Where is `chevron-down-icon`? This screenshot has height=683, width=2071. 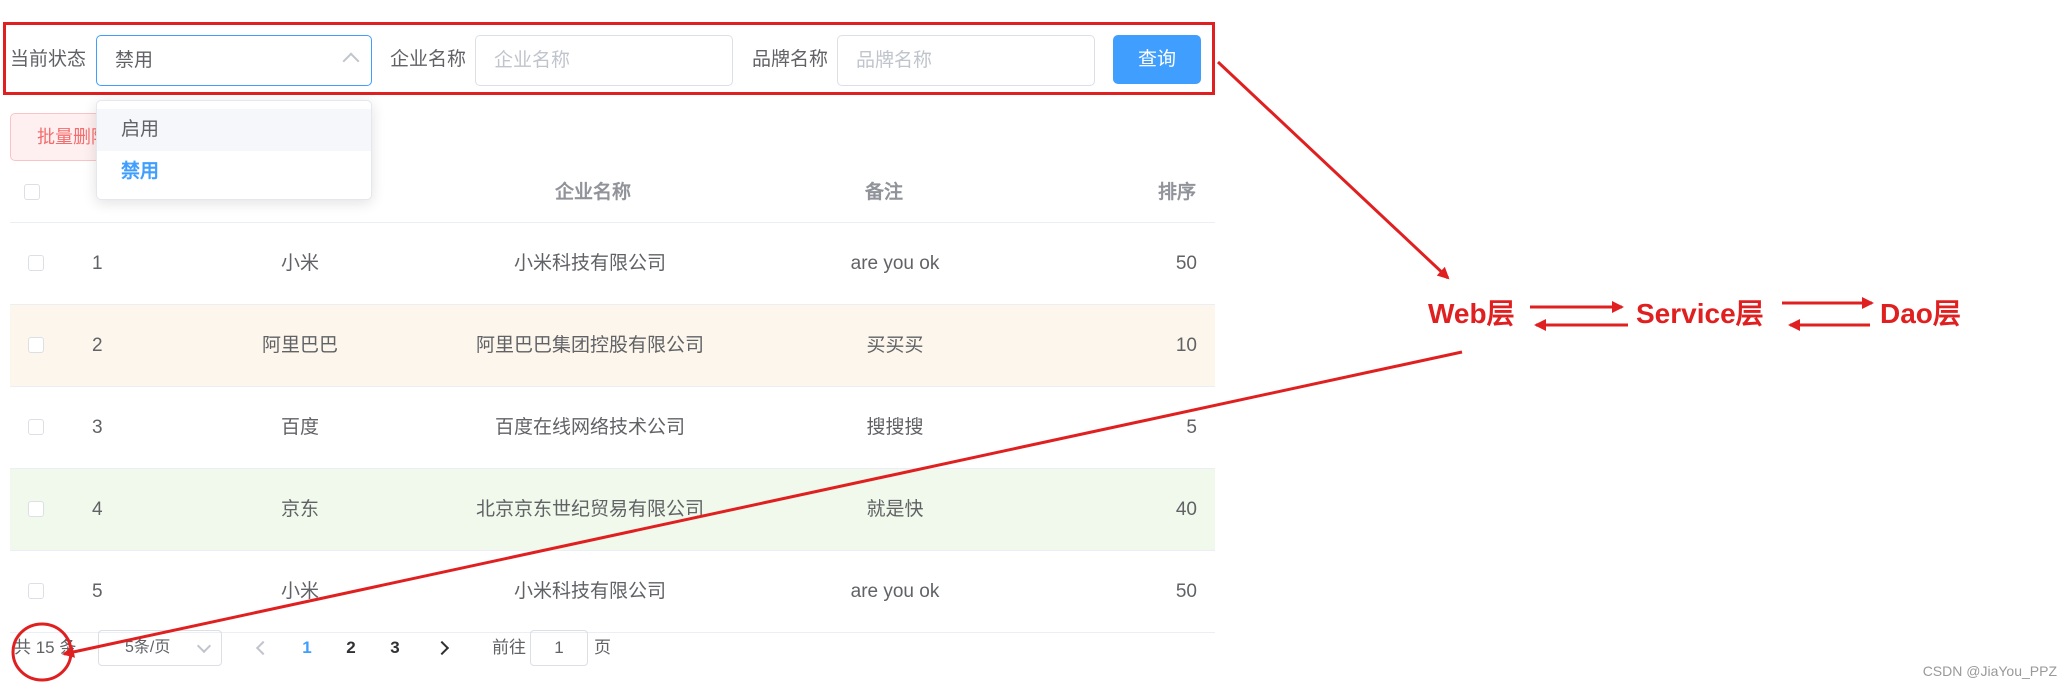 chevron-down-icon is located at coordinates (204, 646).